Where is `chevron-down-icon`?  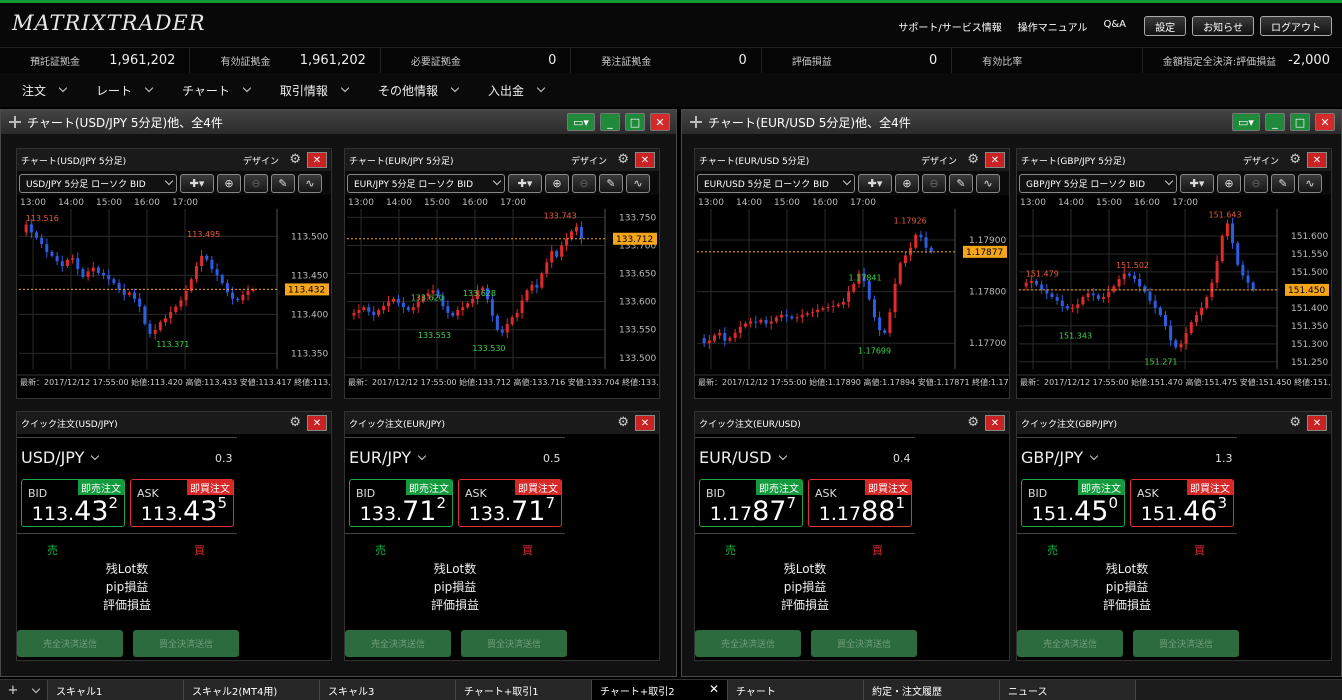 chevron-down-icon is located at coordinates (36, 688).